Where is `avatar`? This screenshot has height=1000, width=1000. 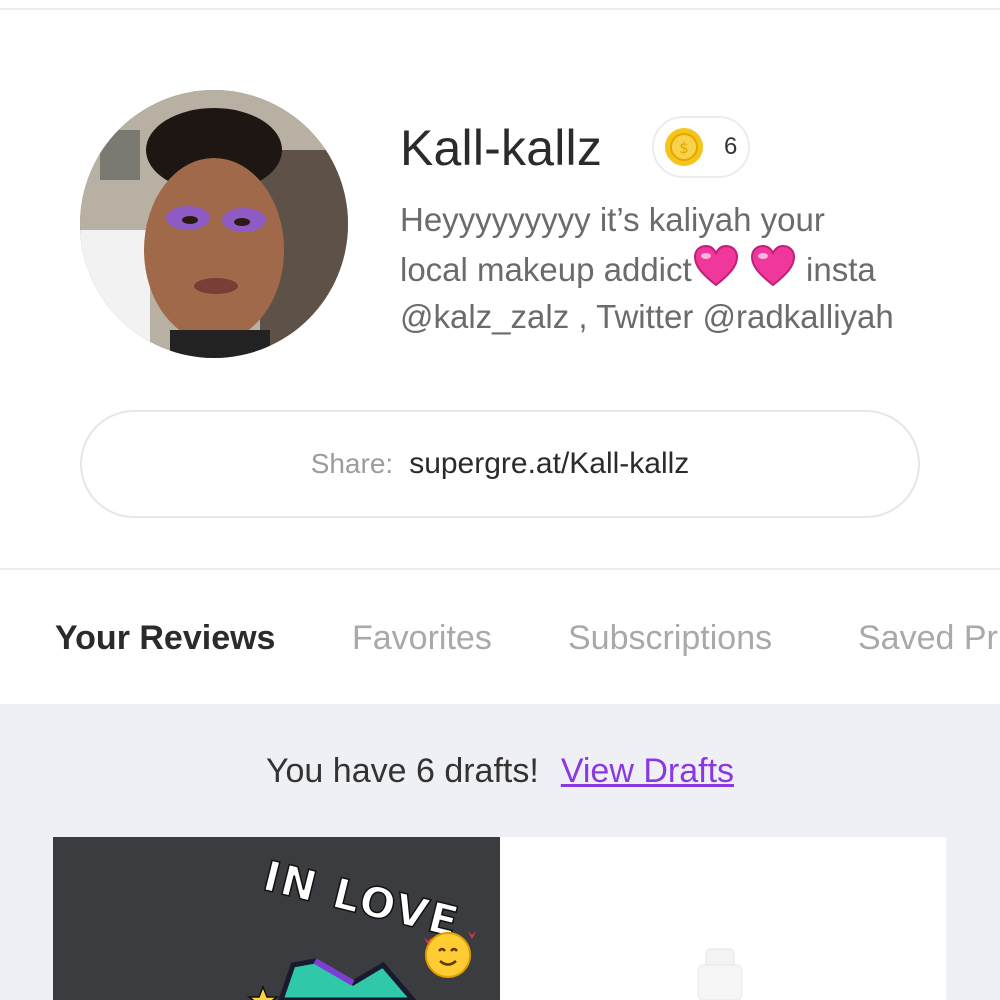
avatar is located at coordinates (214, 224).